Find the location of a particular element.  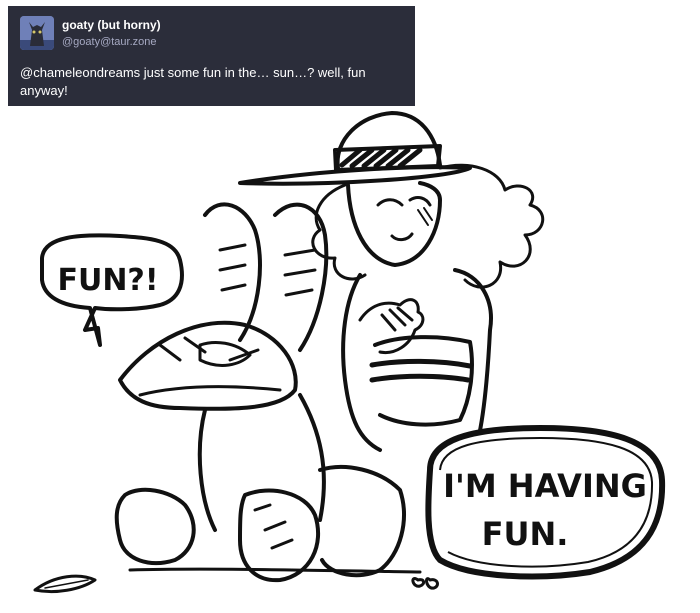

character-body is located at coordinates (417, 360).